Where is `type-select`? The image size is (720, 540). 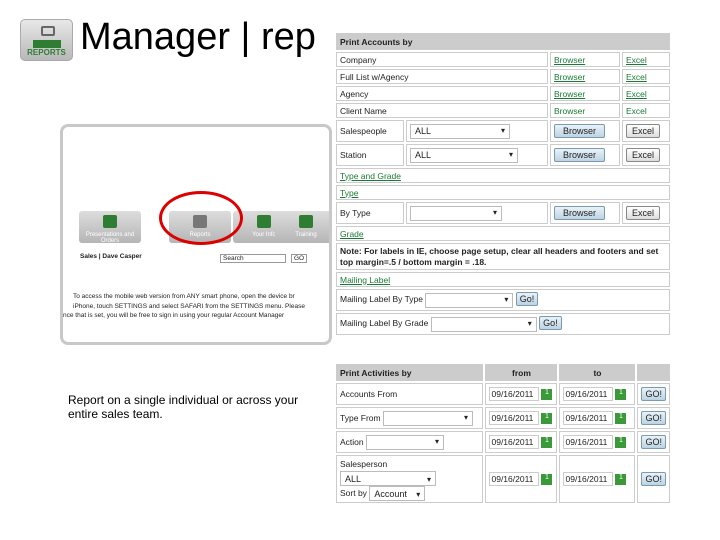
type-select is located at coordinates (428, 418).